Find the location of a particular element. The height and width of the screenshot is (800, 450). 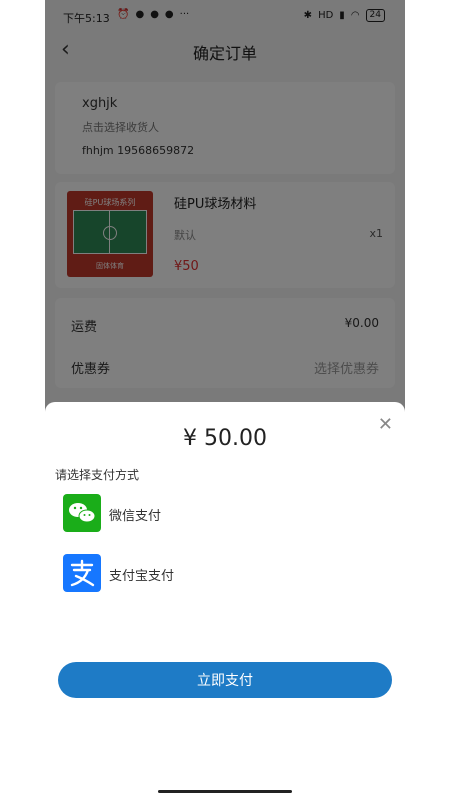

wechat-icon is located at coordinates (82, 513).